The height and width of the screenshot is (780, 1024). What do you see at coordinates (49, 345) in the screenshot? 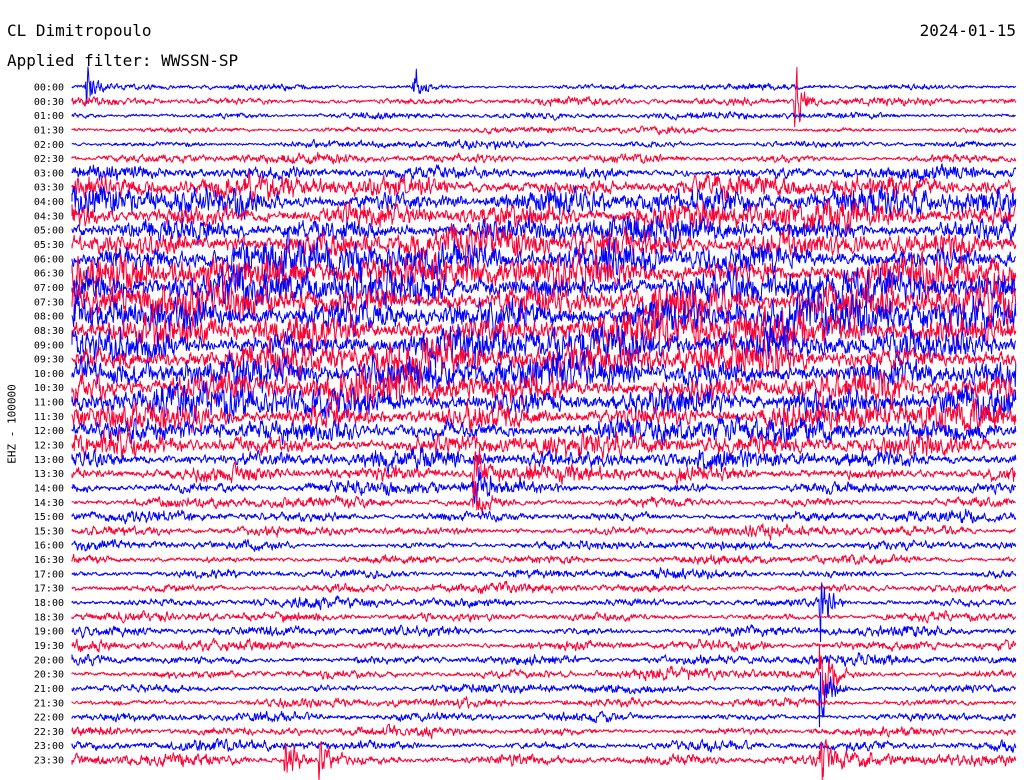
I see `row-time-label: 09:00` at bounding box center [49, 345].